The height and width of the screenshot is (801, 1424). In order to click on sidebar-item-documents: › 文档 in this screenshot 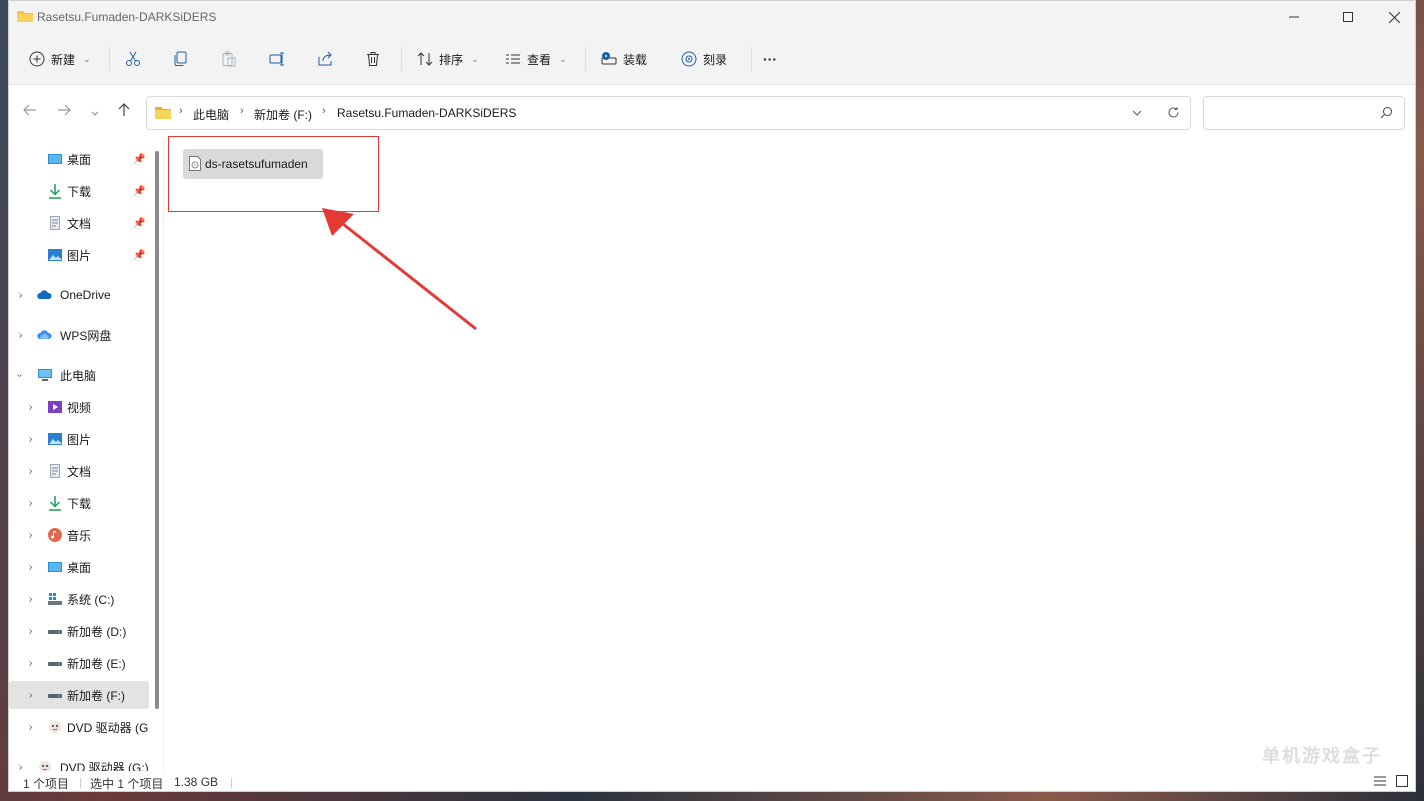, I will do `click(79, 471)`.